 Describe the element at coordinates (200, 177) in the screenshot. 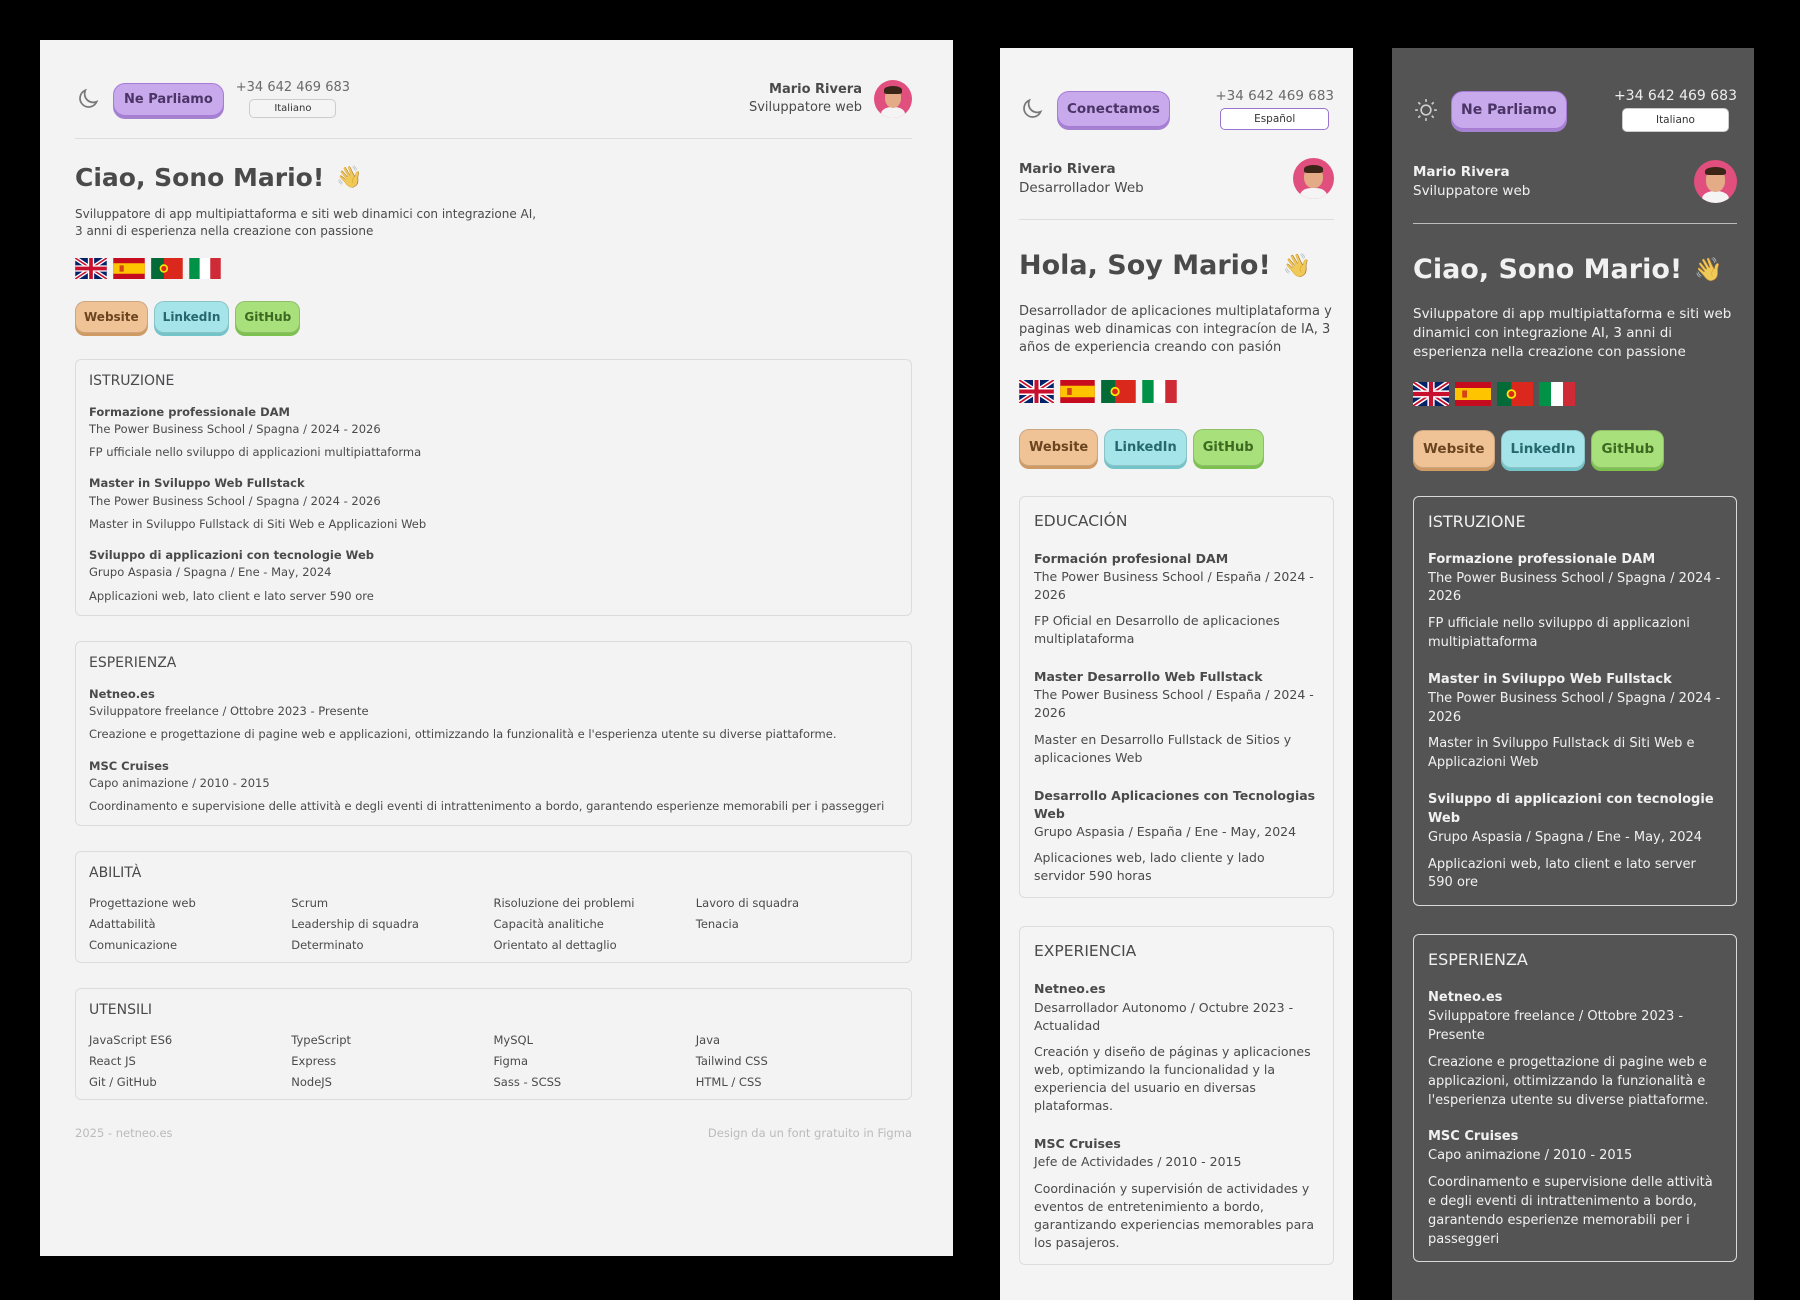

I see `greeting-text: Ciao, Sono Mario!` at that location.